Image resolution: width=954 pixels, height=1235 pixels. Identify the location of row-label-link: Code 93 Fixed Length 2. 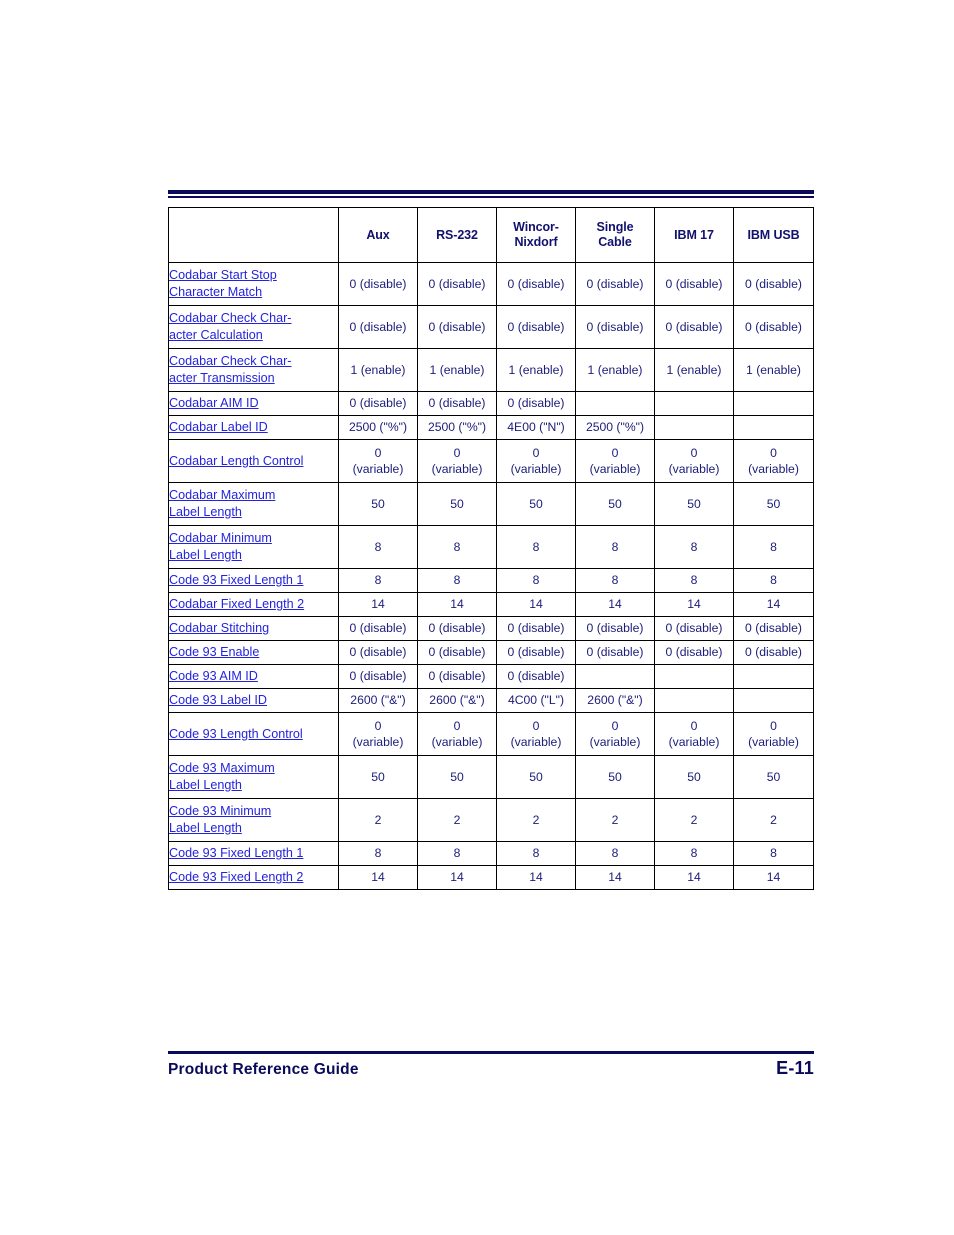
(253, 877).